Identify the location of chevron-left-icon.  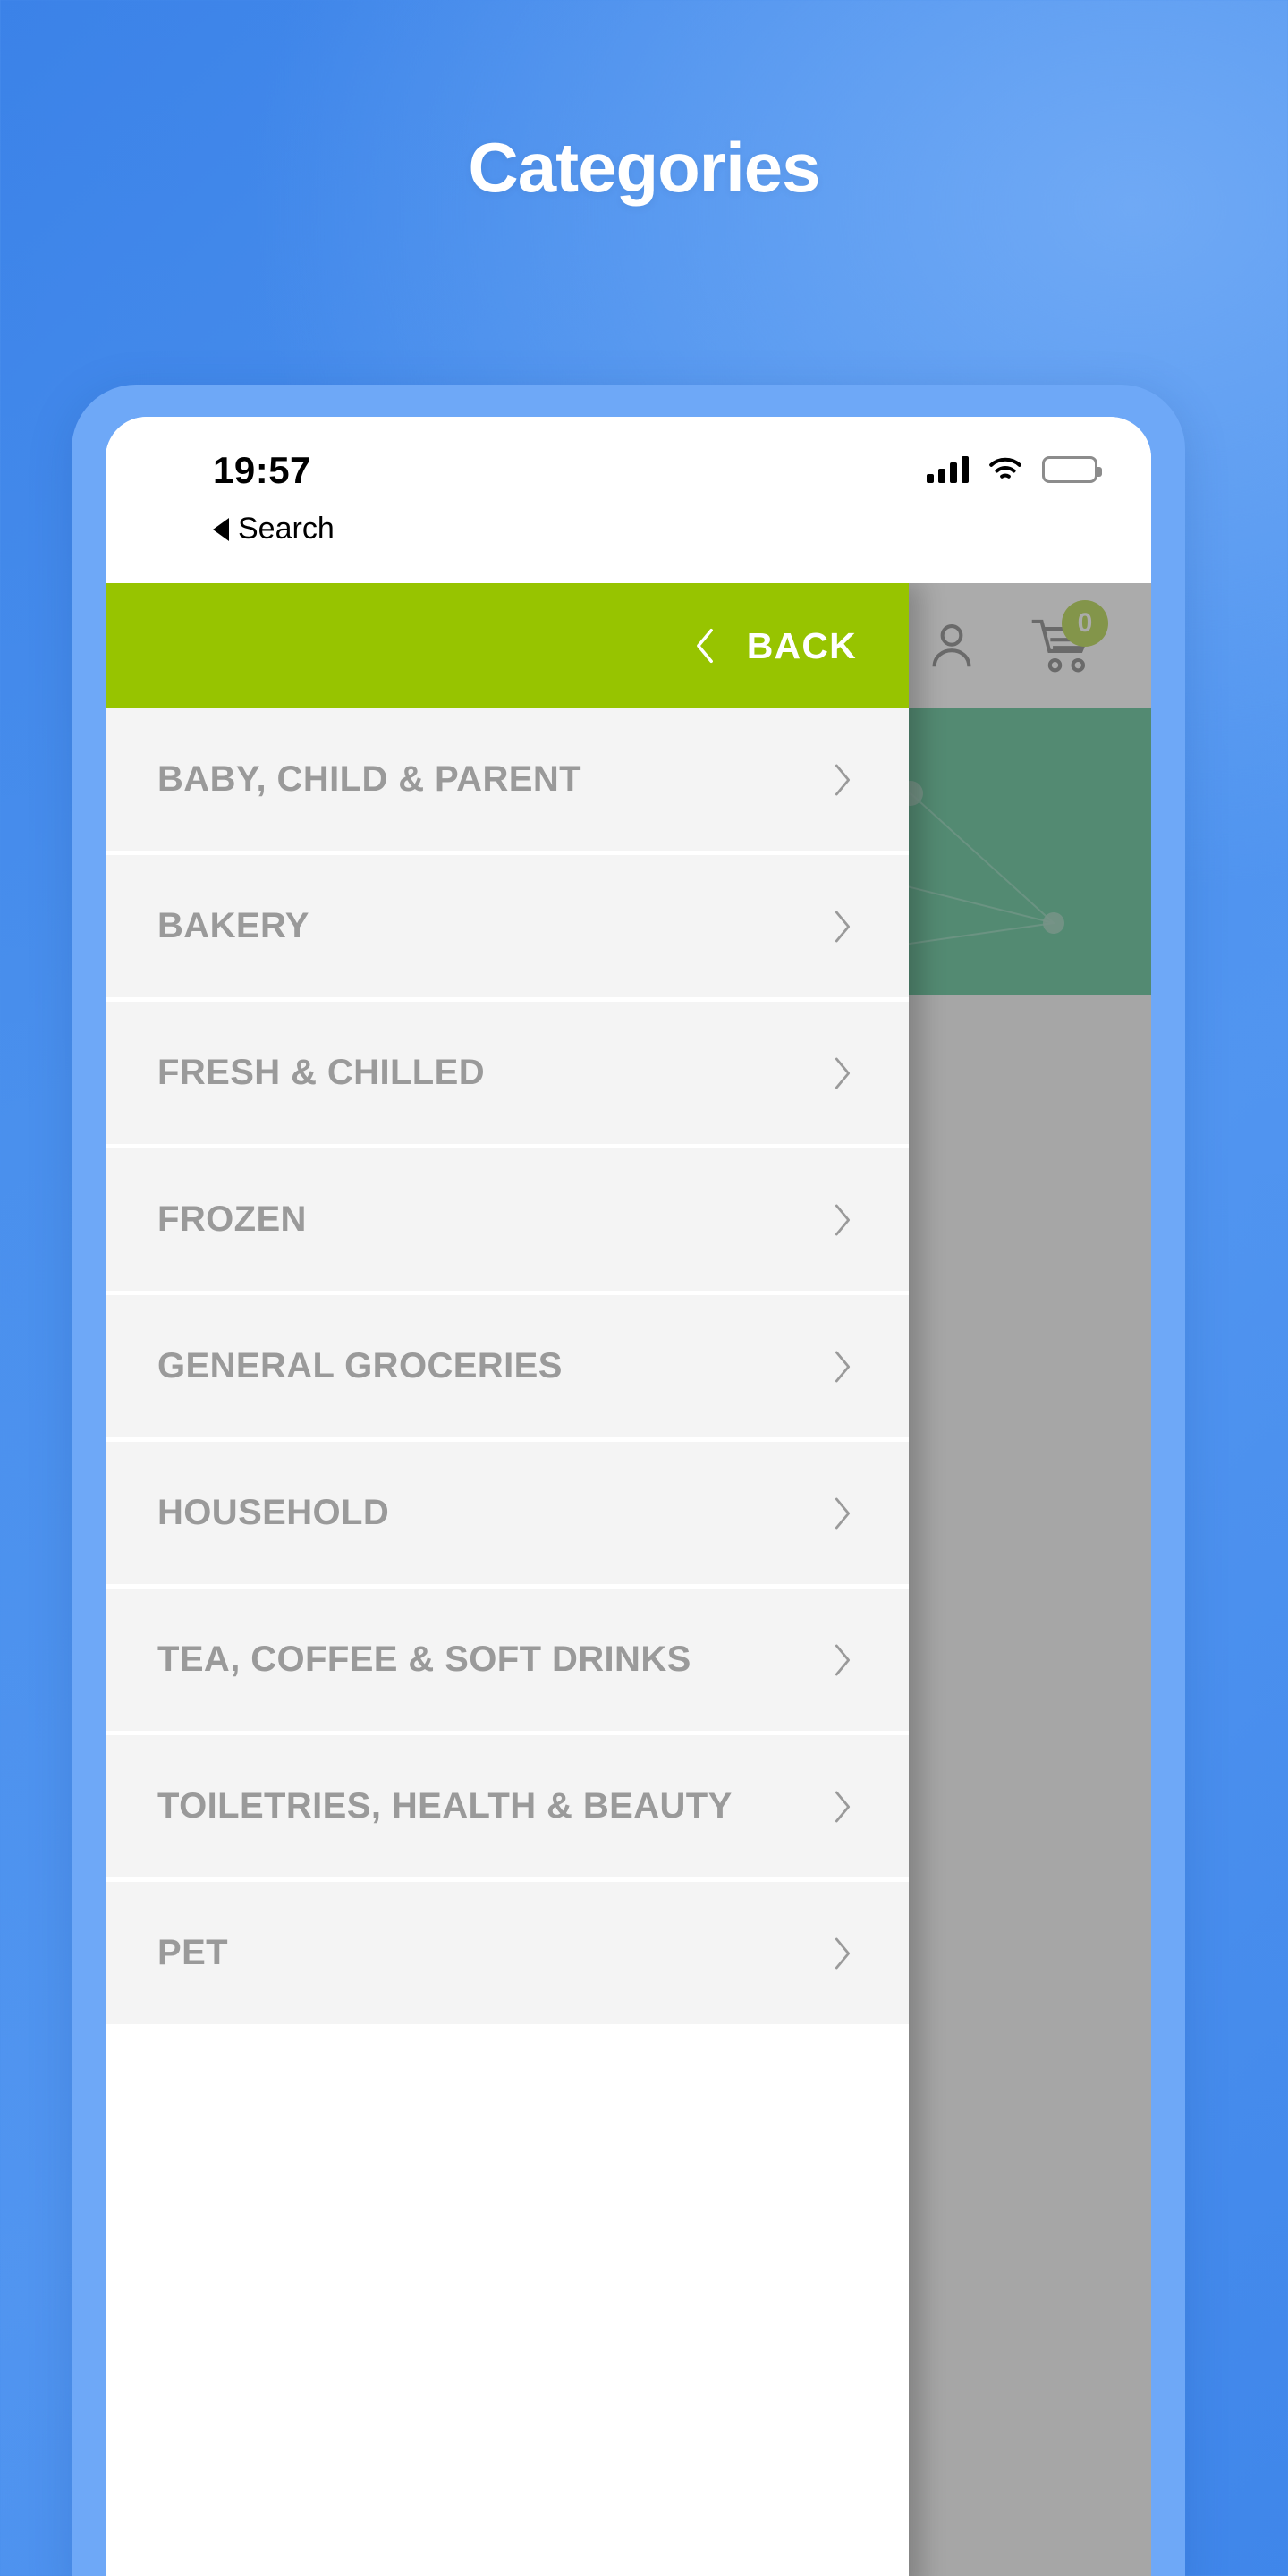
(704, 646).